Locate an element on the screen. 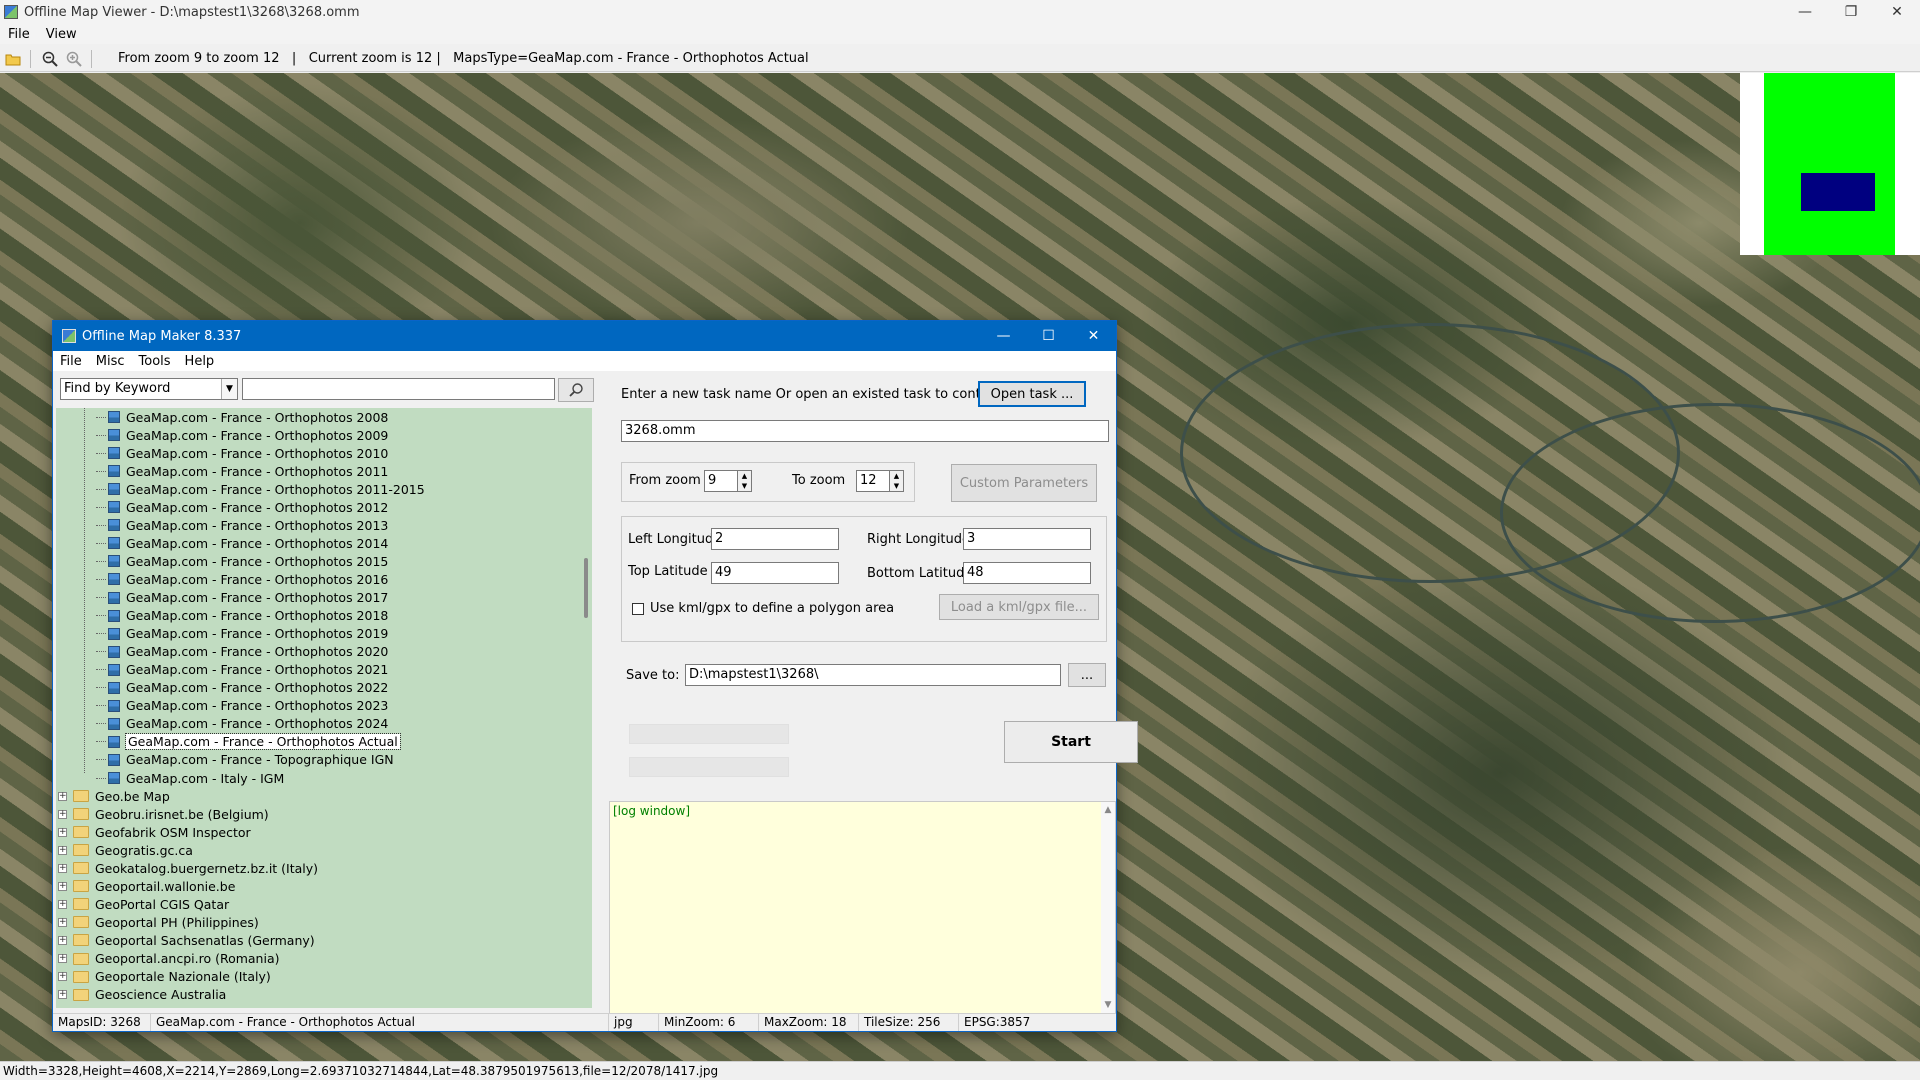 This screenshot has height=1080, width=1920. from-zoom-stepper: 9 ▲ ▼ is located at coordinates (728, 481).